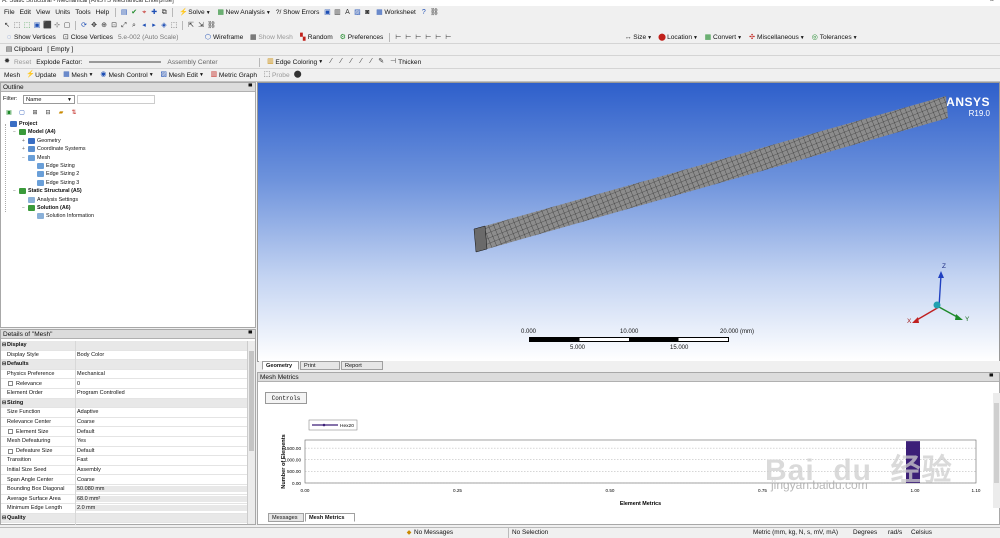  Describe the element at coordinates (82, 12) in the screenshot. I see `menu-tools: Tools` at that location.